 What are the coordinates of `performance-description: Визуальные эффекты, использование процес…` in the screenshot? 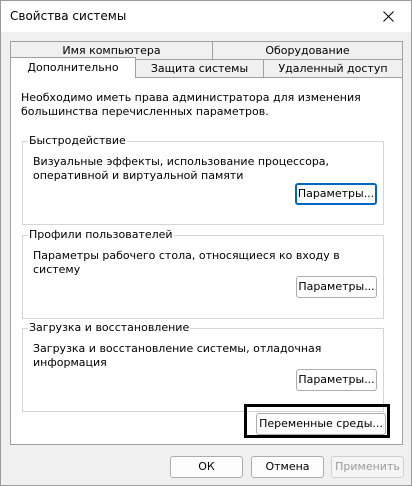 It's located at (181, 168).